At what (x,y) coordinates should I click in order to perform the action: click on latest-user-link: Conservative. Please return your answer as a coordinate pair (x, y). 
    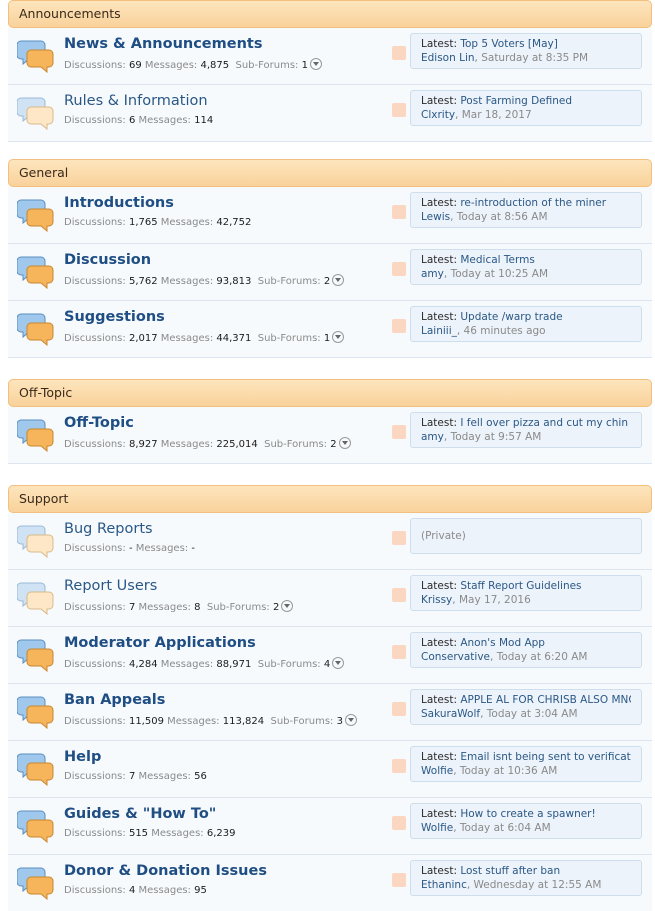
    Looking at the image, I should click on (455, 657).